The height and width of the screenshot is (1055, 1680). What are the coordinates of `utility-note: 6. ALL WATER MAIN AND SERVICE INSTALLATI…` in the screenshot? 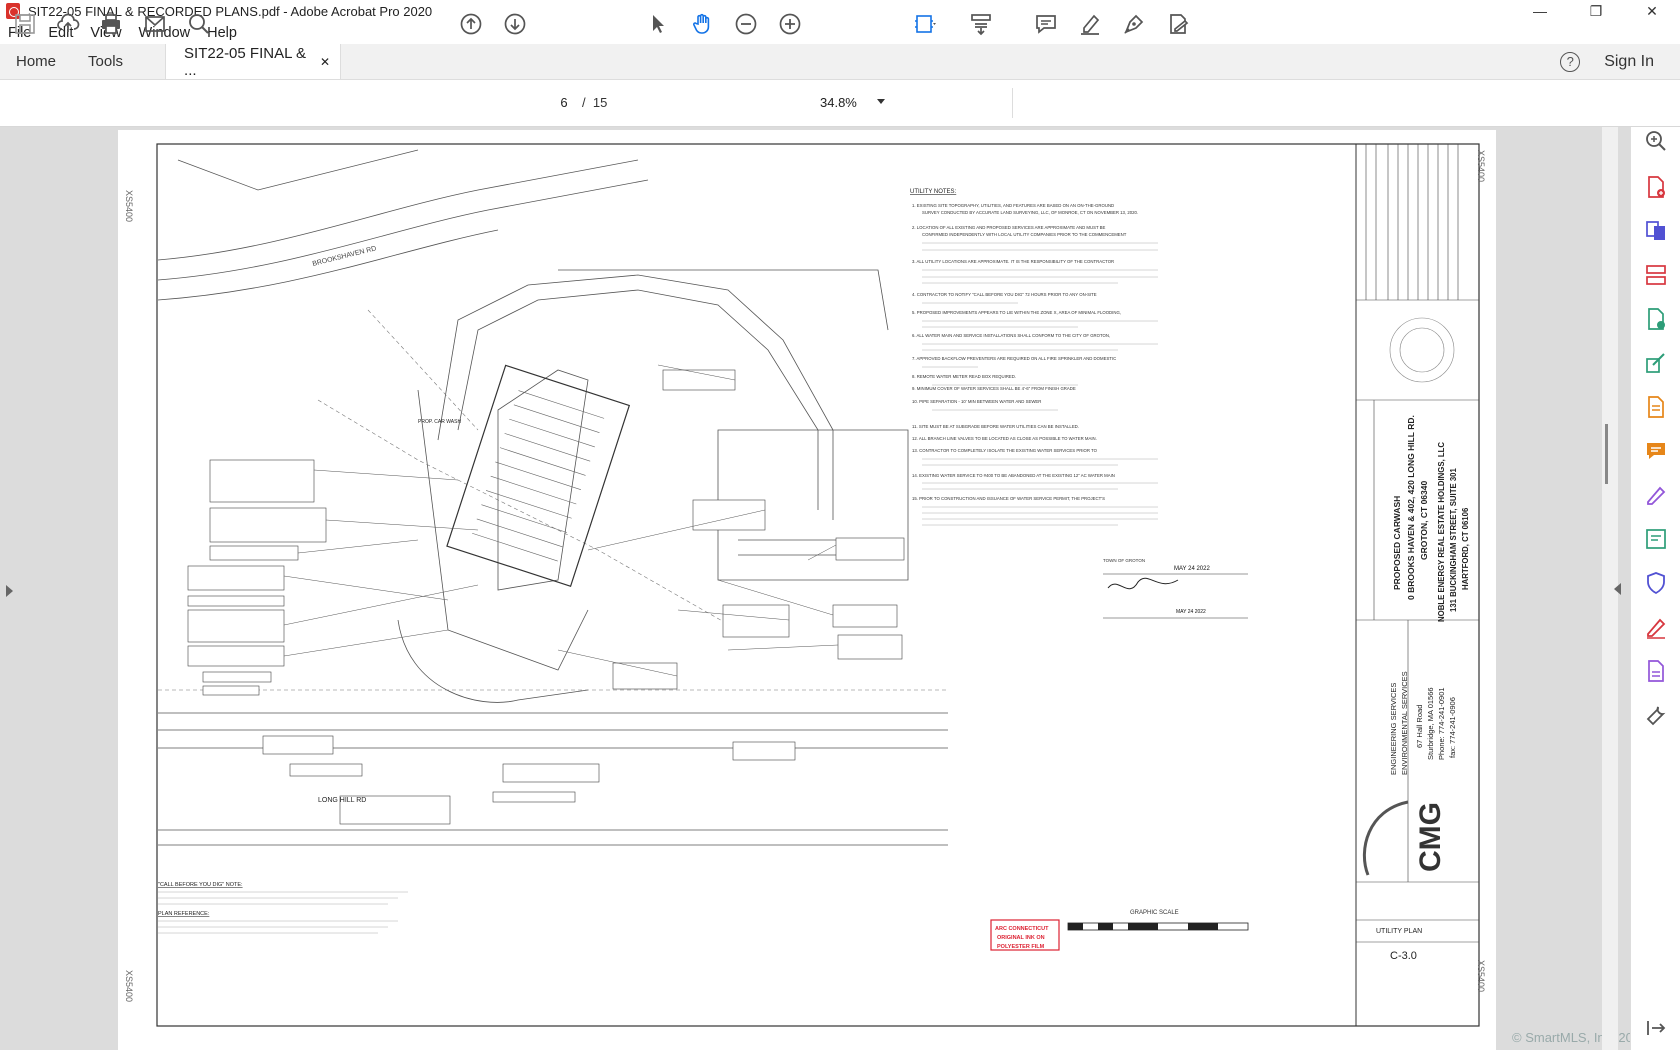 It's located at (1011, 335).